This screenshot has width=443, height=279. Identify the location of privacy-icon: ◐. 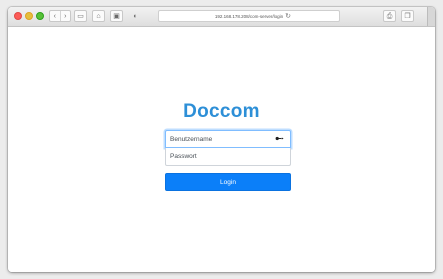
(135, 16).